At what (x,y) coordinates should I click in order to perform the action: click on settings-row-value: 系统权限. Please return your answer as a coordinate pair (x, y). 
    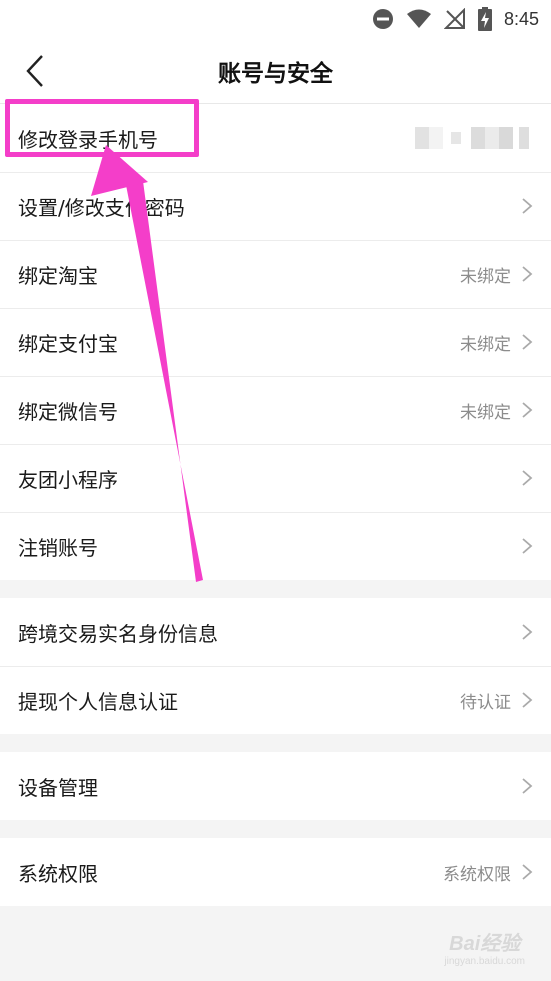
    Looking at the image, I should click on (477, 874).